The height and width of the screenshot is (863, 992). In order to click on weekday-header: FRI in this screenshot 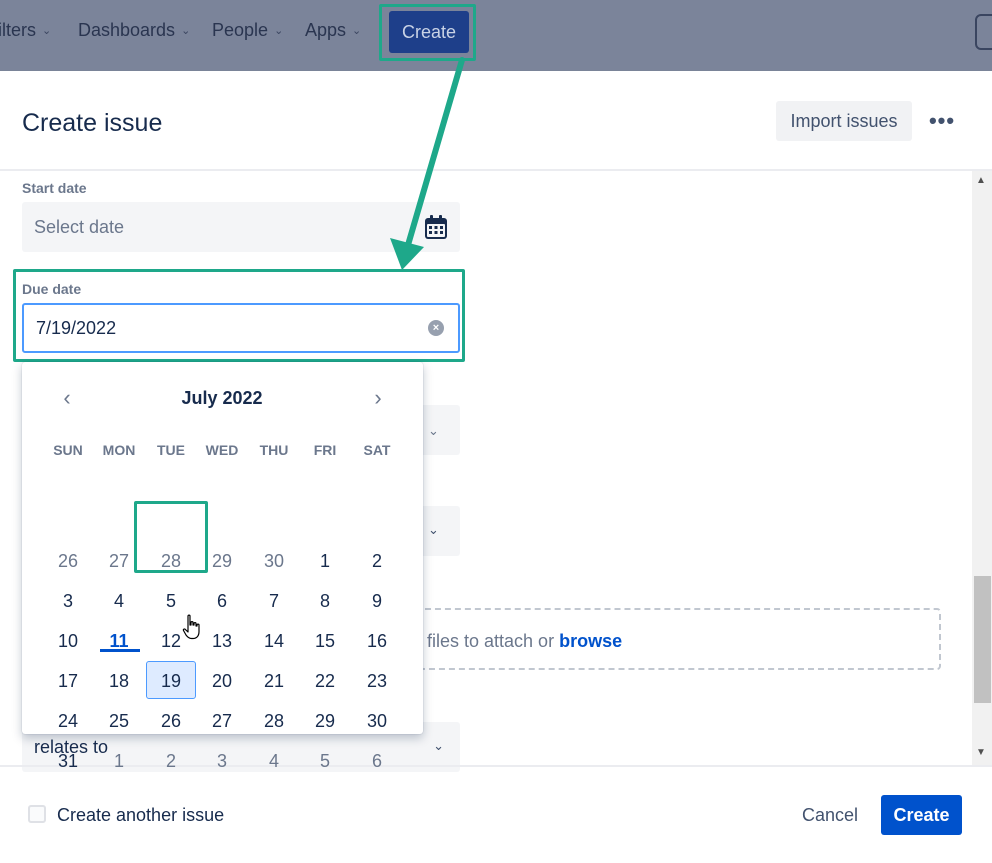, I will do `click(325, 450)`.